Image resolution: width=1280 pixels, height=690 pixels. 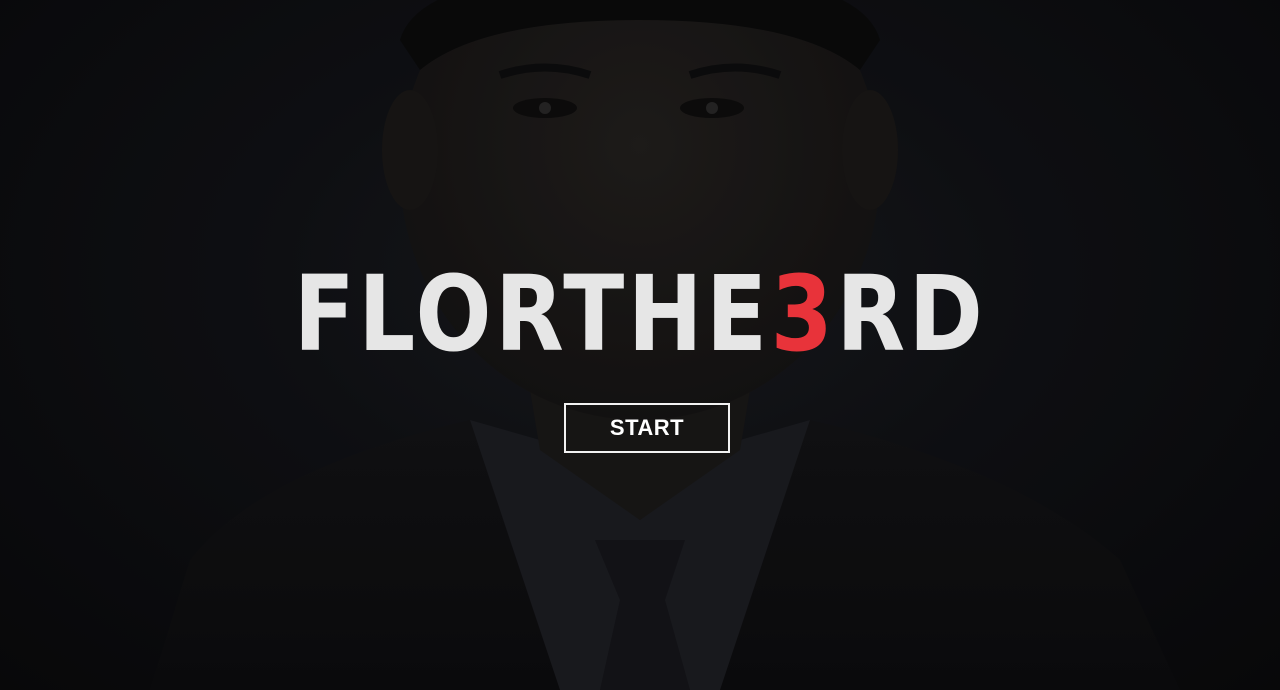 What do you see at coordinates (803, 314) in the screenshot?
I see `logo-accent-digit: 3` at bounding box center [803, 314].